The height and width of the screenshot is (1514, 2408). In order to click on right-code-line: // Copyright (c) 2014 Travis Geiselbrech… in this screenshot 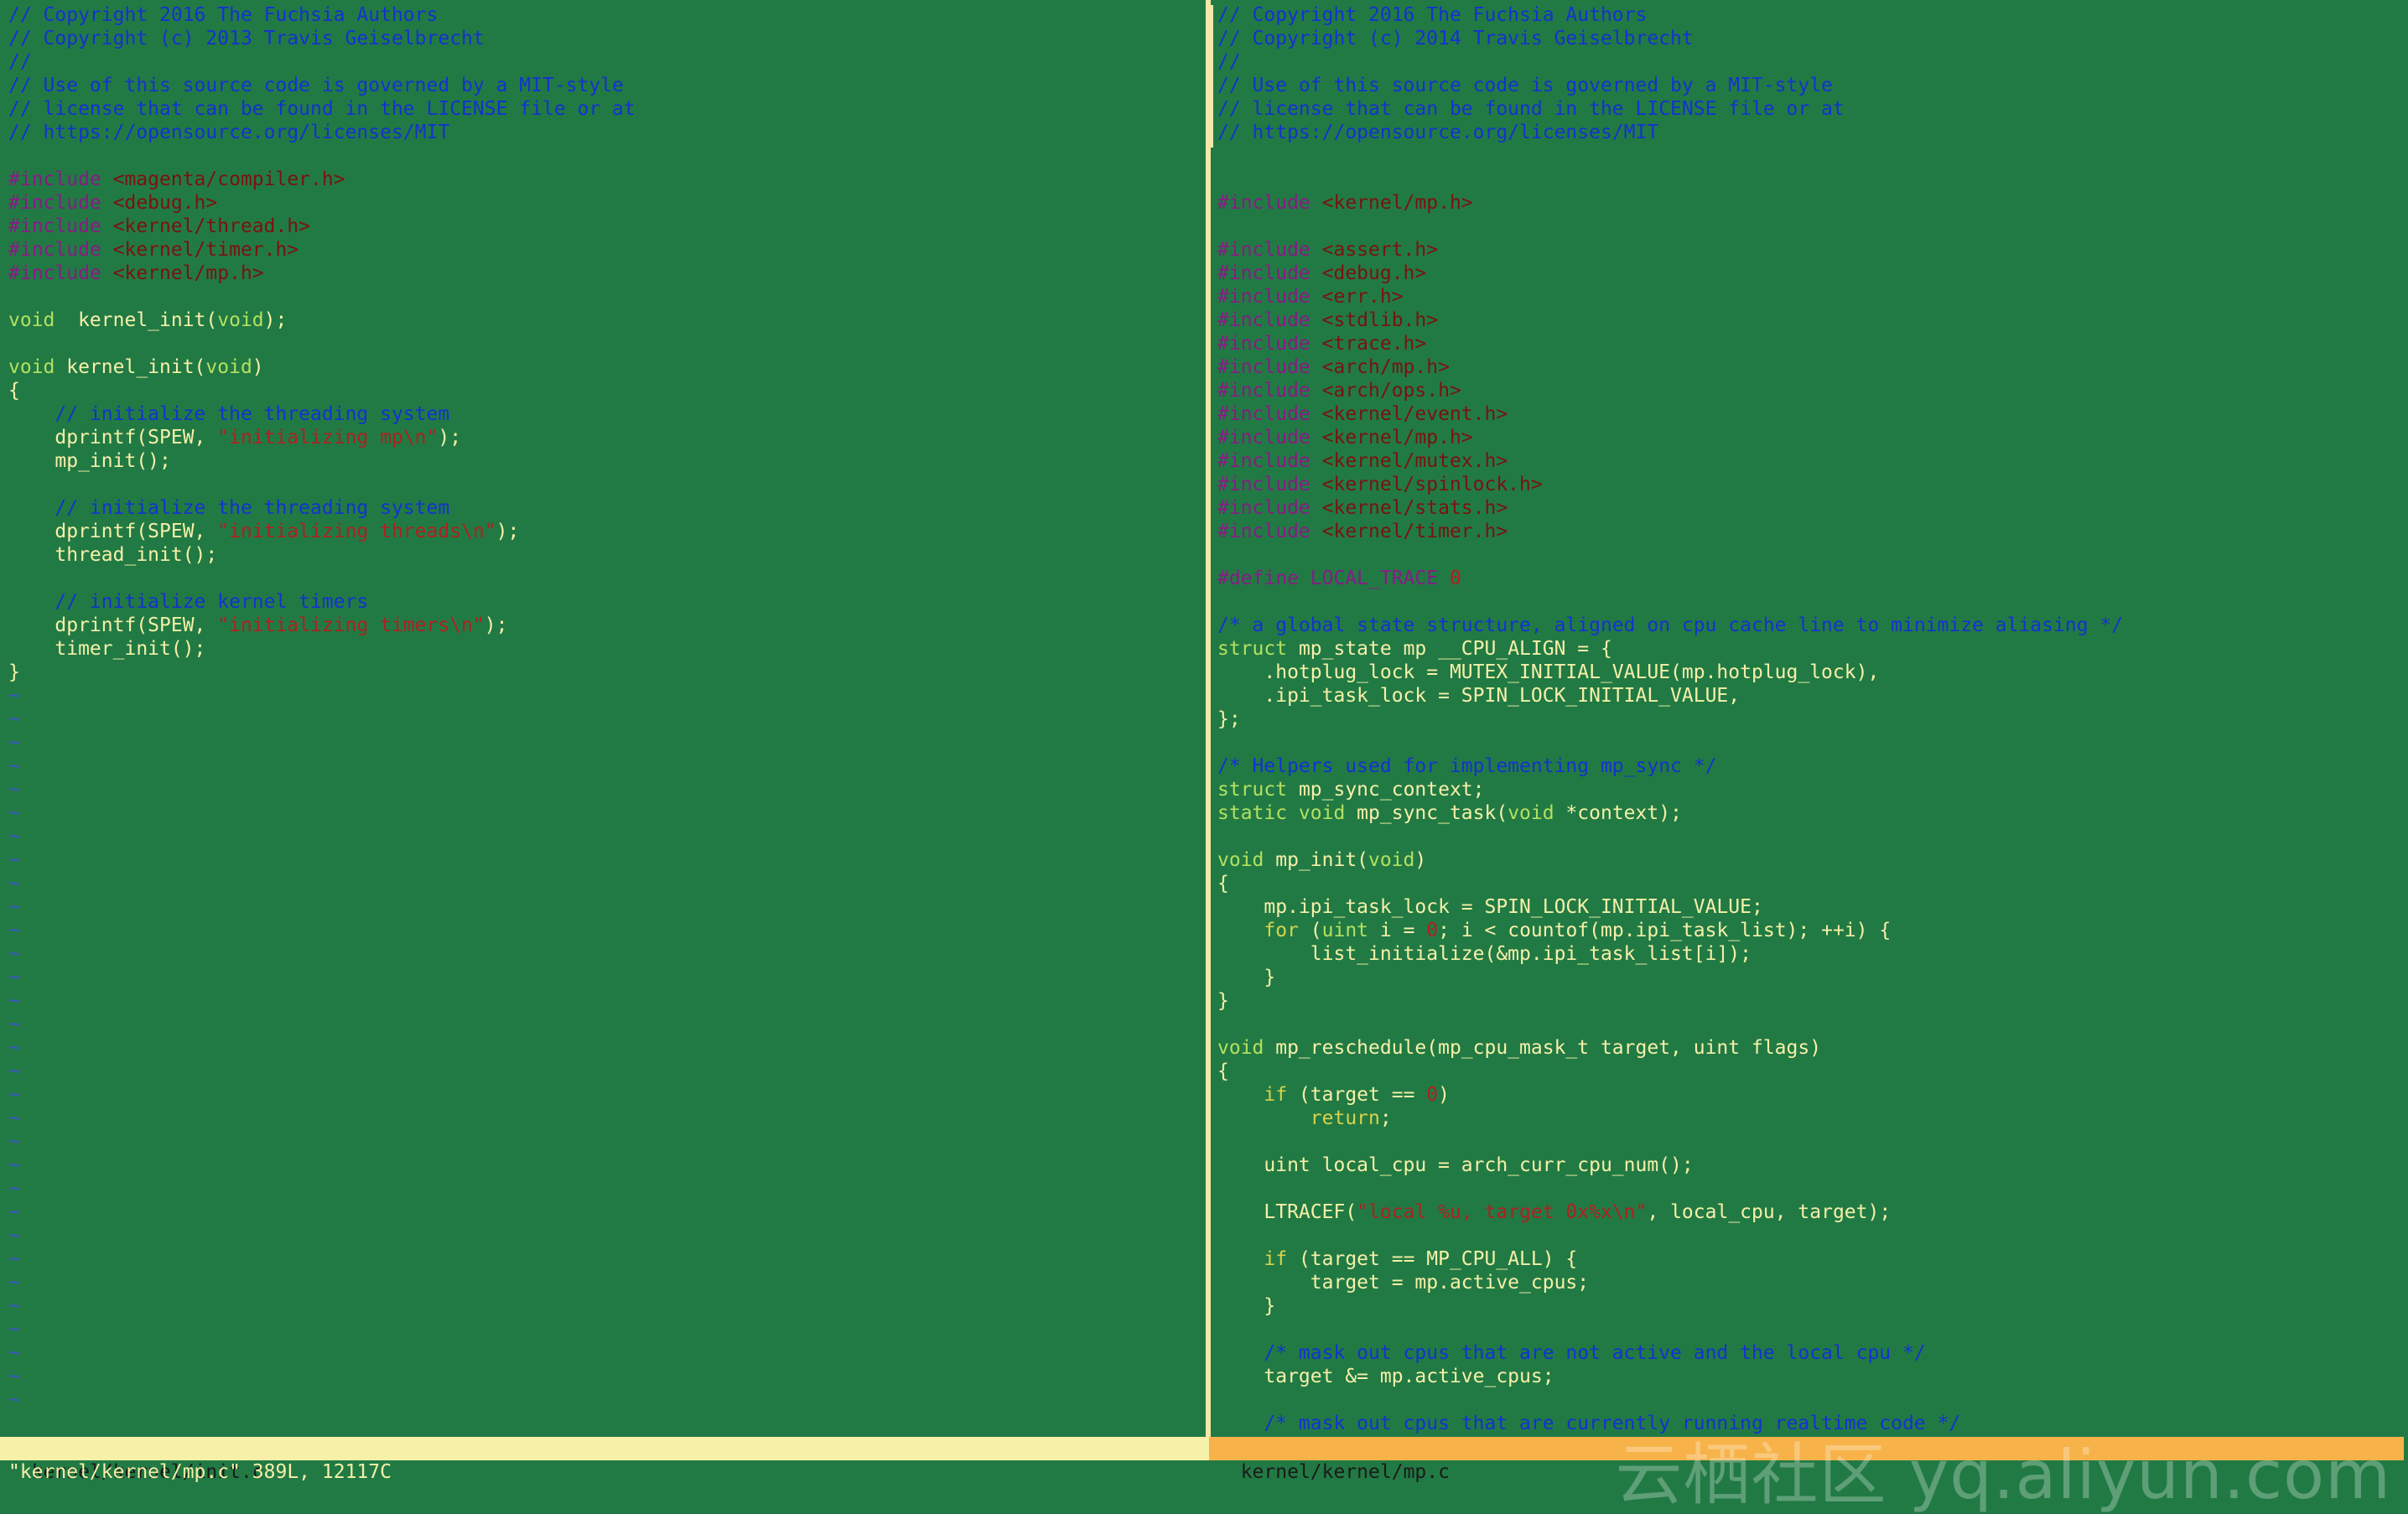, I will do `click(1455, 39)`.